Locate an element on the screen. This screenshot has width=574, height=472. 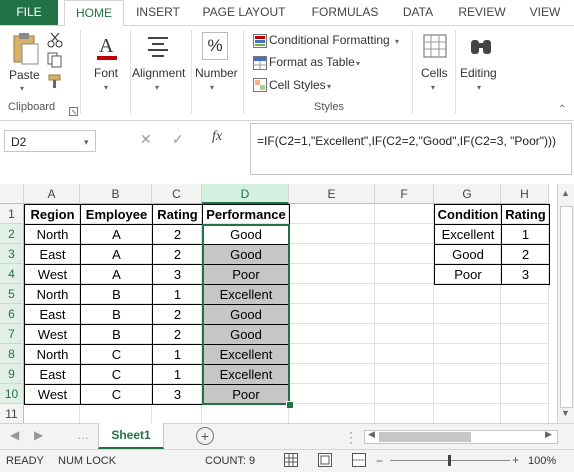
insert-function-icon: fx is located at coordinates (217, 137).